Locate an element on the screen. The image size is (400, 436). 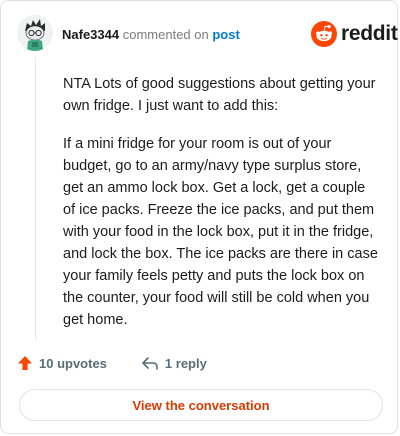
upvote-arrow-icon is located at coordinates (25, 363).